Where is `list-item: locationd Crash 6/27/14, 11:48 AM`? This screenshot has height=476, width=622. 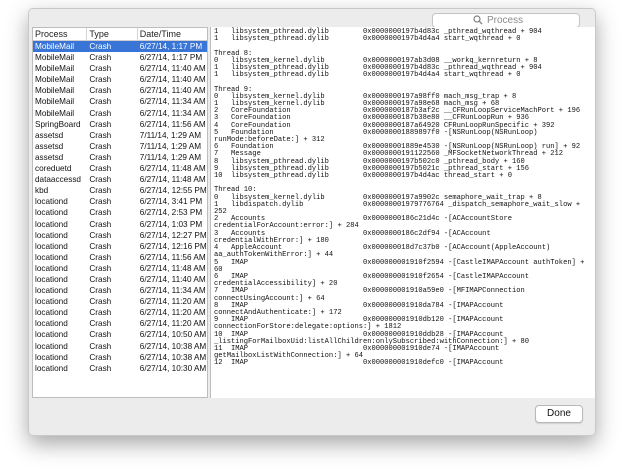 list-item: locationd Crash 6/27/14, 11:48 AM is located at coordinates (120, 268).